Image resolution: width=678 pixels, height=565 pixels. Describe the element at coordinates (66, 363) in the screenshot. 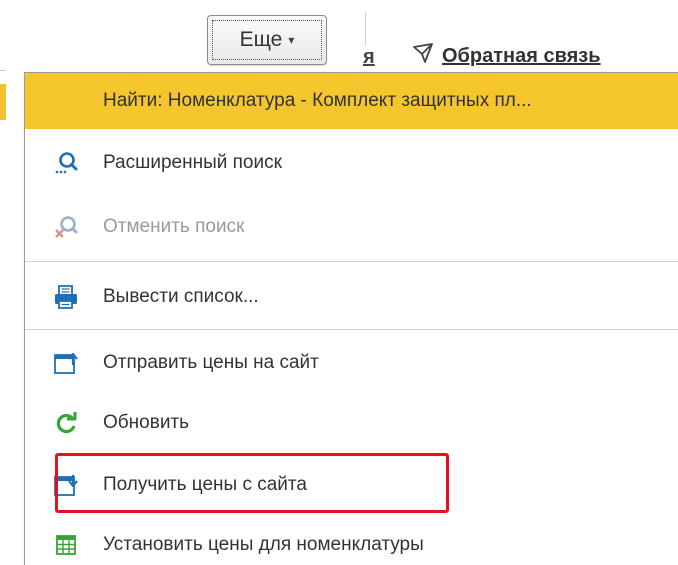

I see `upload-window-icon` at that location.